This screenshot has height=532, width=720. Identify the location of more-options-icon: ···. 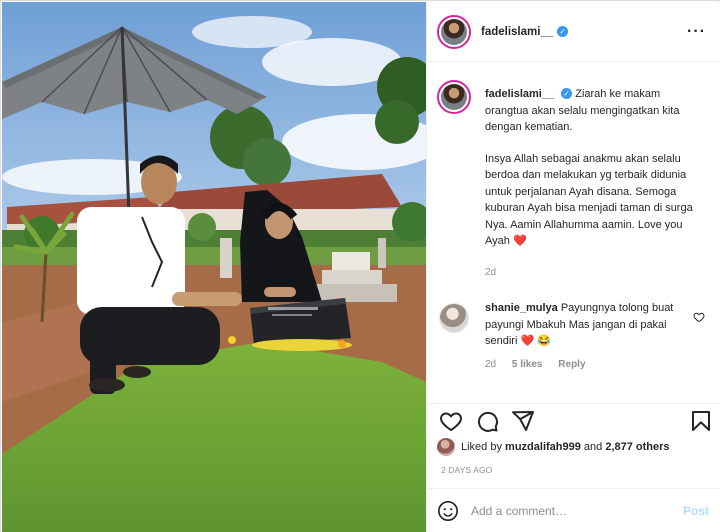
(696, 32).